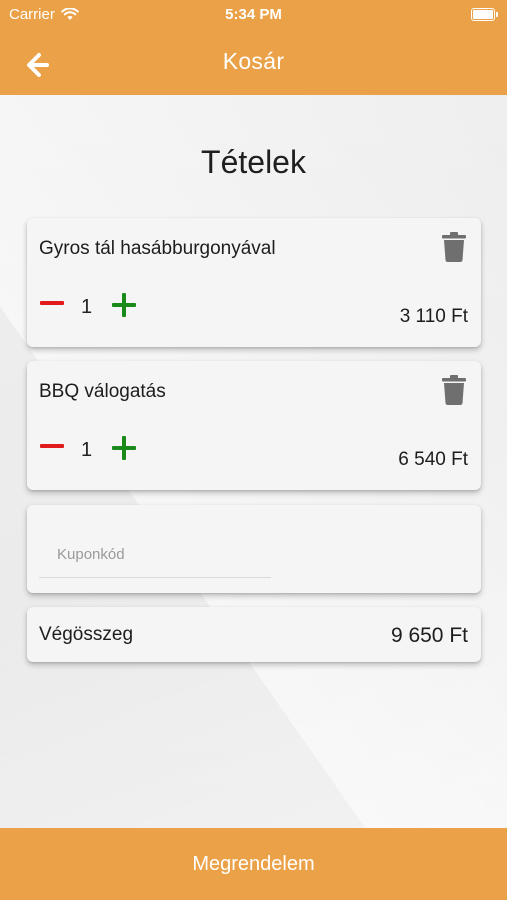 This screenshot has width=507, height=900. What do you see at coordinates (254, 282) in the screenshot?
I see `cart-item-card: Gyros tál hasábburgonyával 1 3 110 Ft` at bounding box center [254, 282].